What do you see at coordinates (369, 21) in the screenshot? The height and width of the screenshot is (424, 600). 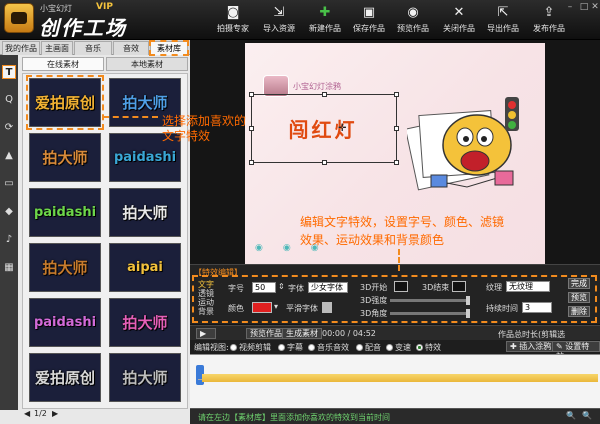 I see `toolbar-button-4: ▣ 保存作品` at bounding box center [369, 21].